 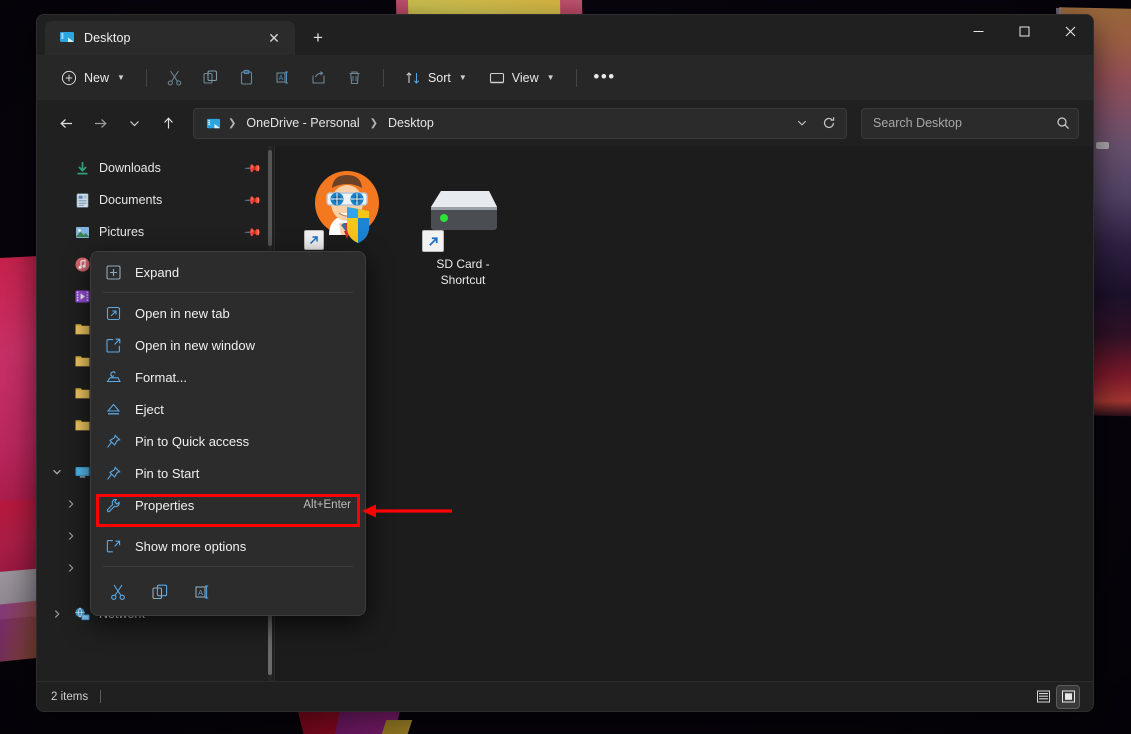 What do you see at coordinates (113, 546) in the screenshot?
I see `show-more-icon` at bounding box center [113, 546].